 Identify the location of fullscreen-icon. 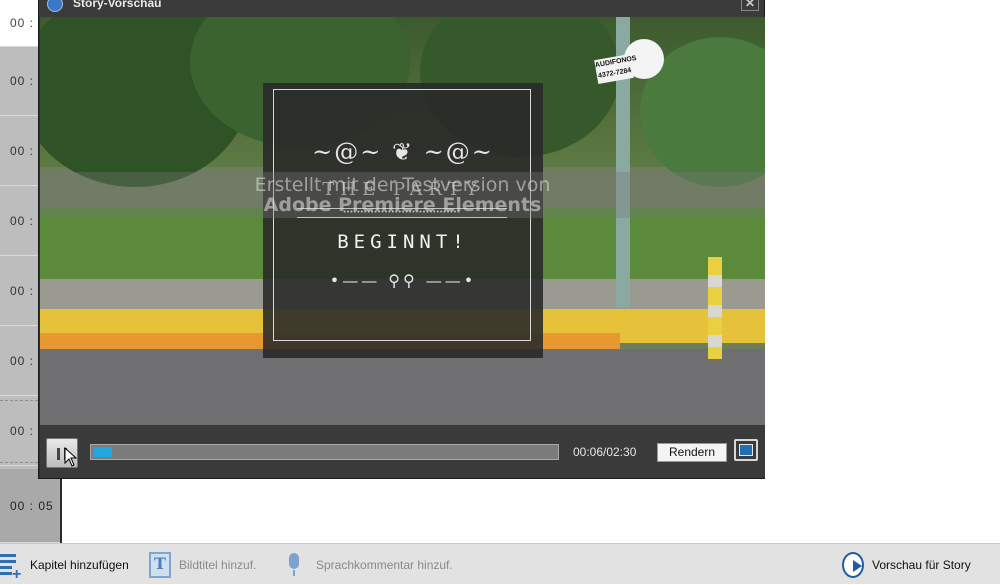
(746, 450).